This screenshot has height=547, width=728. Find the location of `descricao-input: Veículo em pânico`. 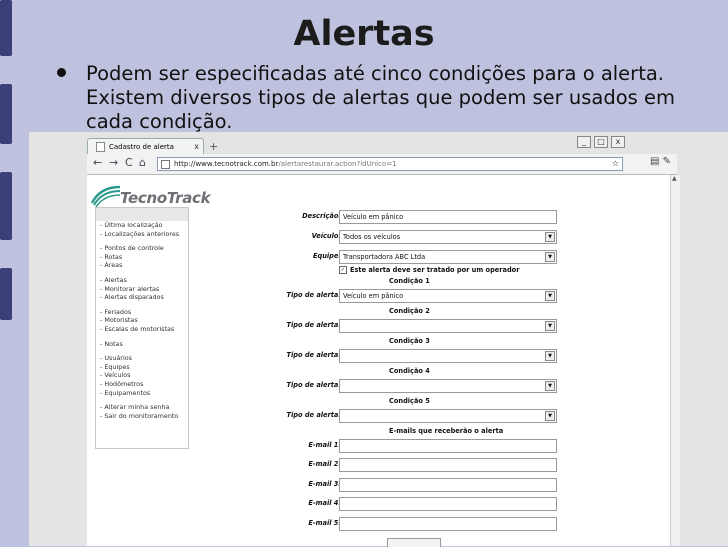

descricao-input: Veículo em pânico is located at coordinates (448, 217).